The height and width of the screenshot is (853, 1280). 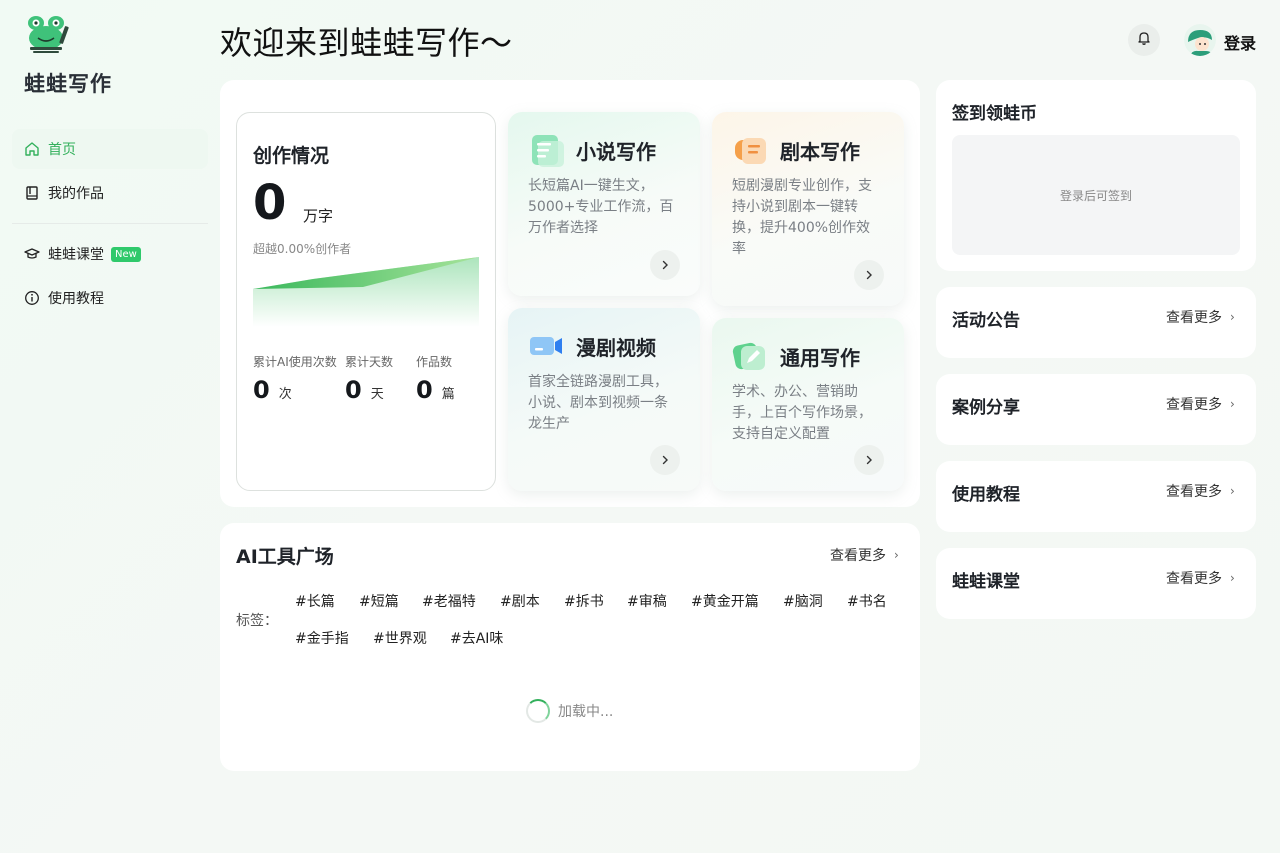 I want to click on tag-item: #黄金开篇, so click(x=725, y=601).